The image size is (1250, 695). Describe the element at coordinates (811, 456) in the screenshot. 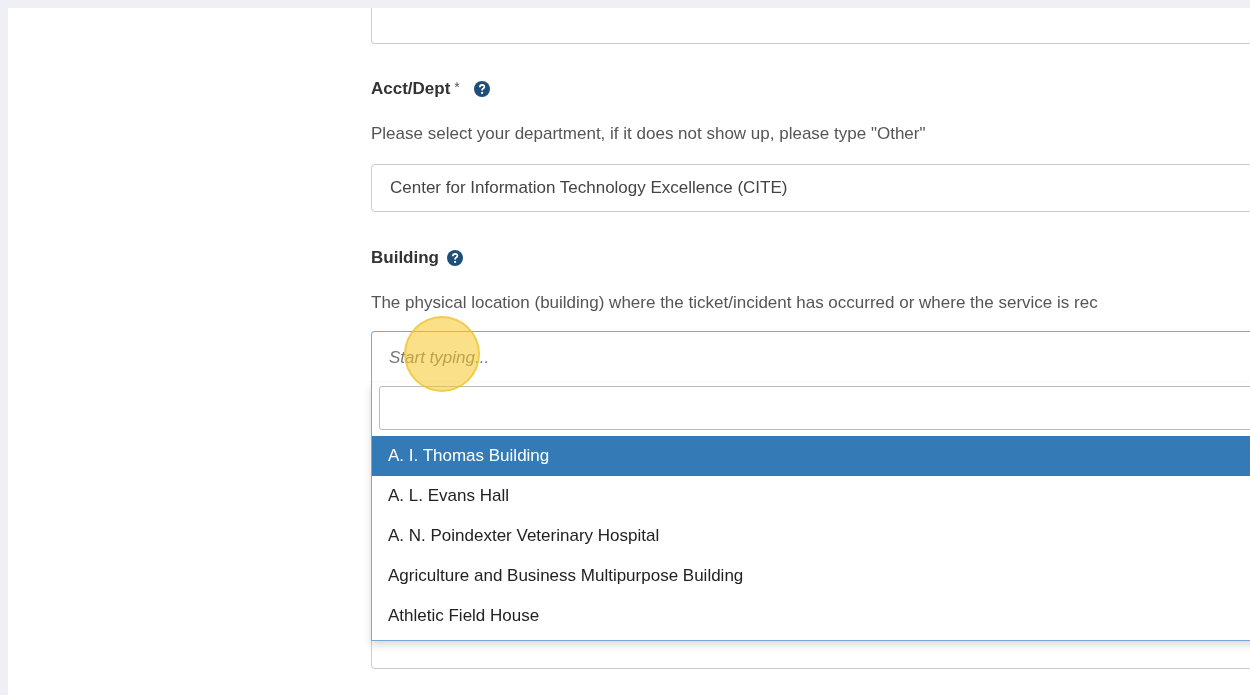

I see `dropdown-option: A. I. Thomas Building` at that location.